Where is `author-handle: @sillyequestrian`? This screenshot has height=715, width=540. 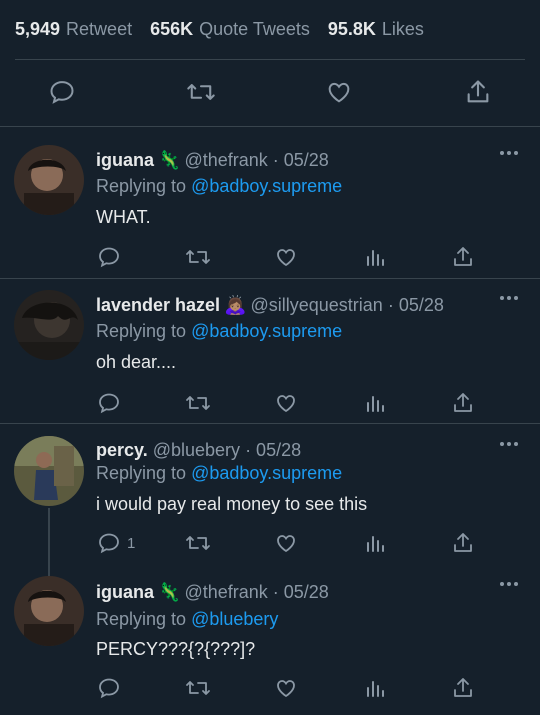 author-handle: @sillyequestrian is located at coordinates (316, 305).